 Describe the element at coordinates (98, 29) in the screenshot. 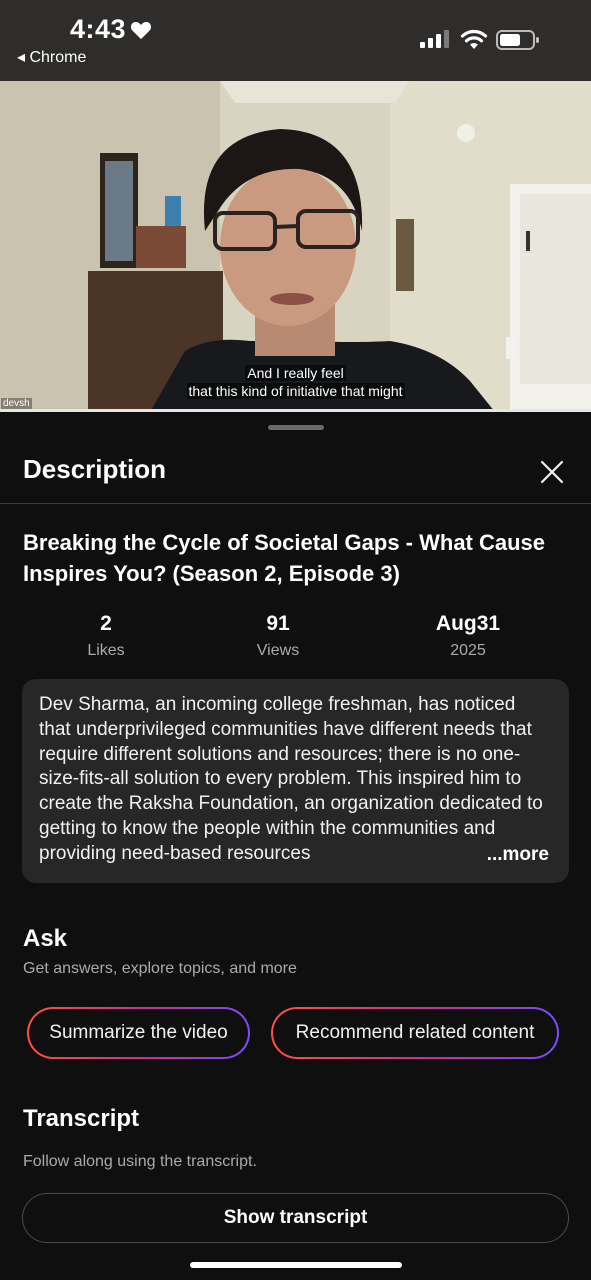

I see `clock: 4:43` at that location.